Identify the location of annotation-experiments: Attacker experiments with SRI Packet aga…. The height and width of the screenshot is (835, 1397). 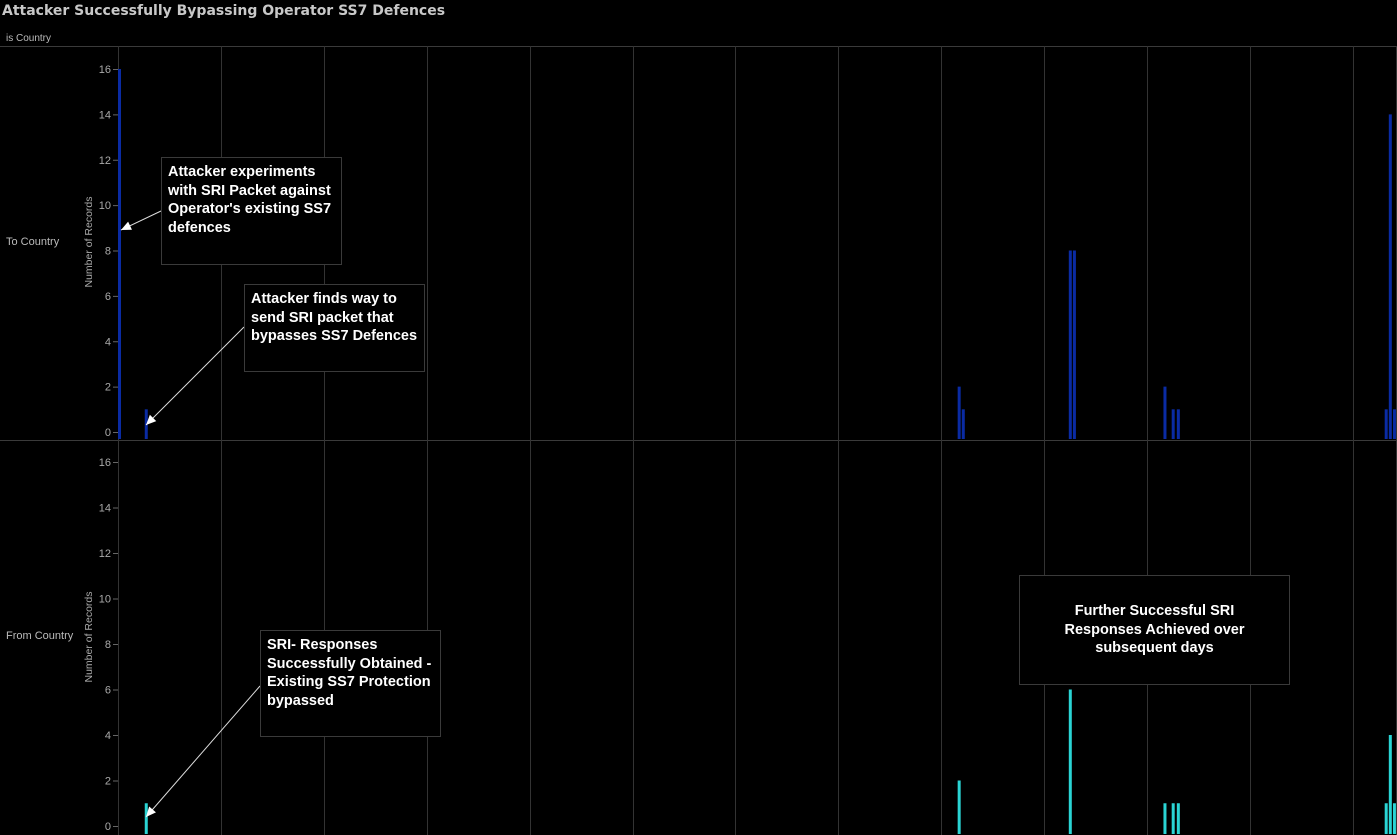
(251, 211).